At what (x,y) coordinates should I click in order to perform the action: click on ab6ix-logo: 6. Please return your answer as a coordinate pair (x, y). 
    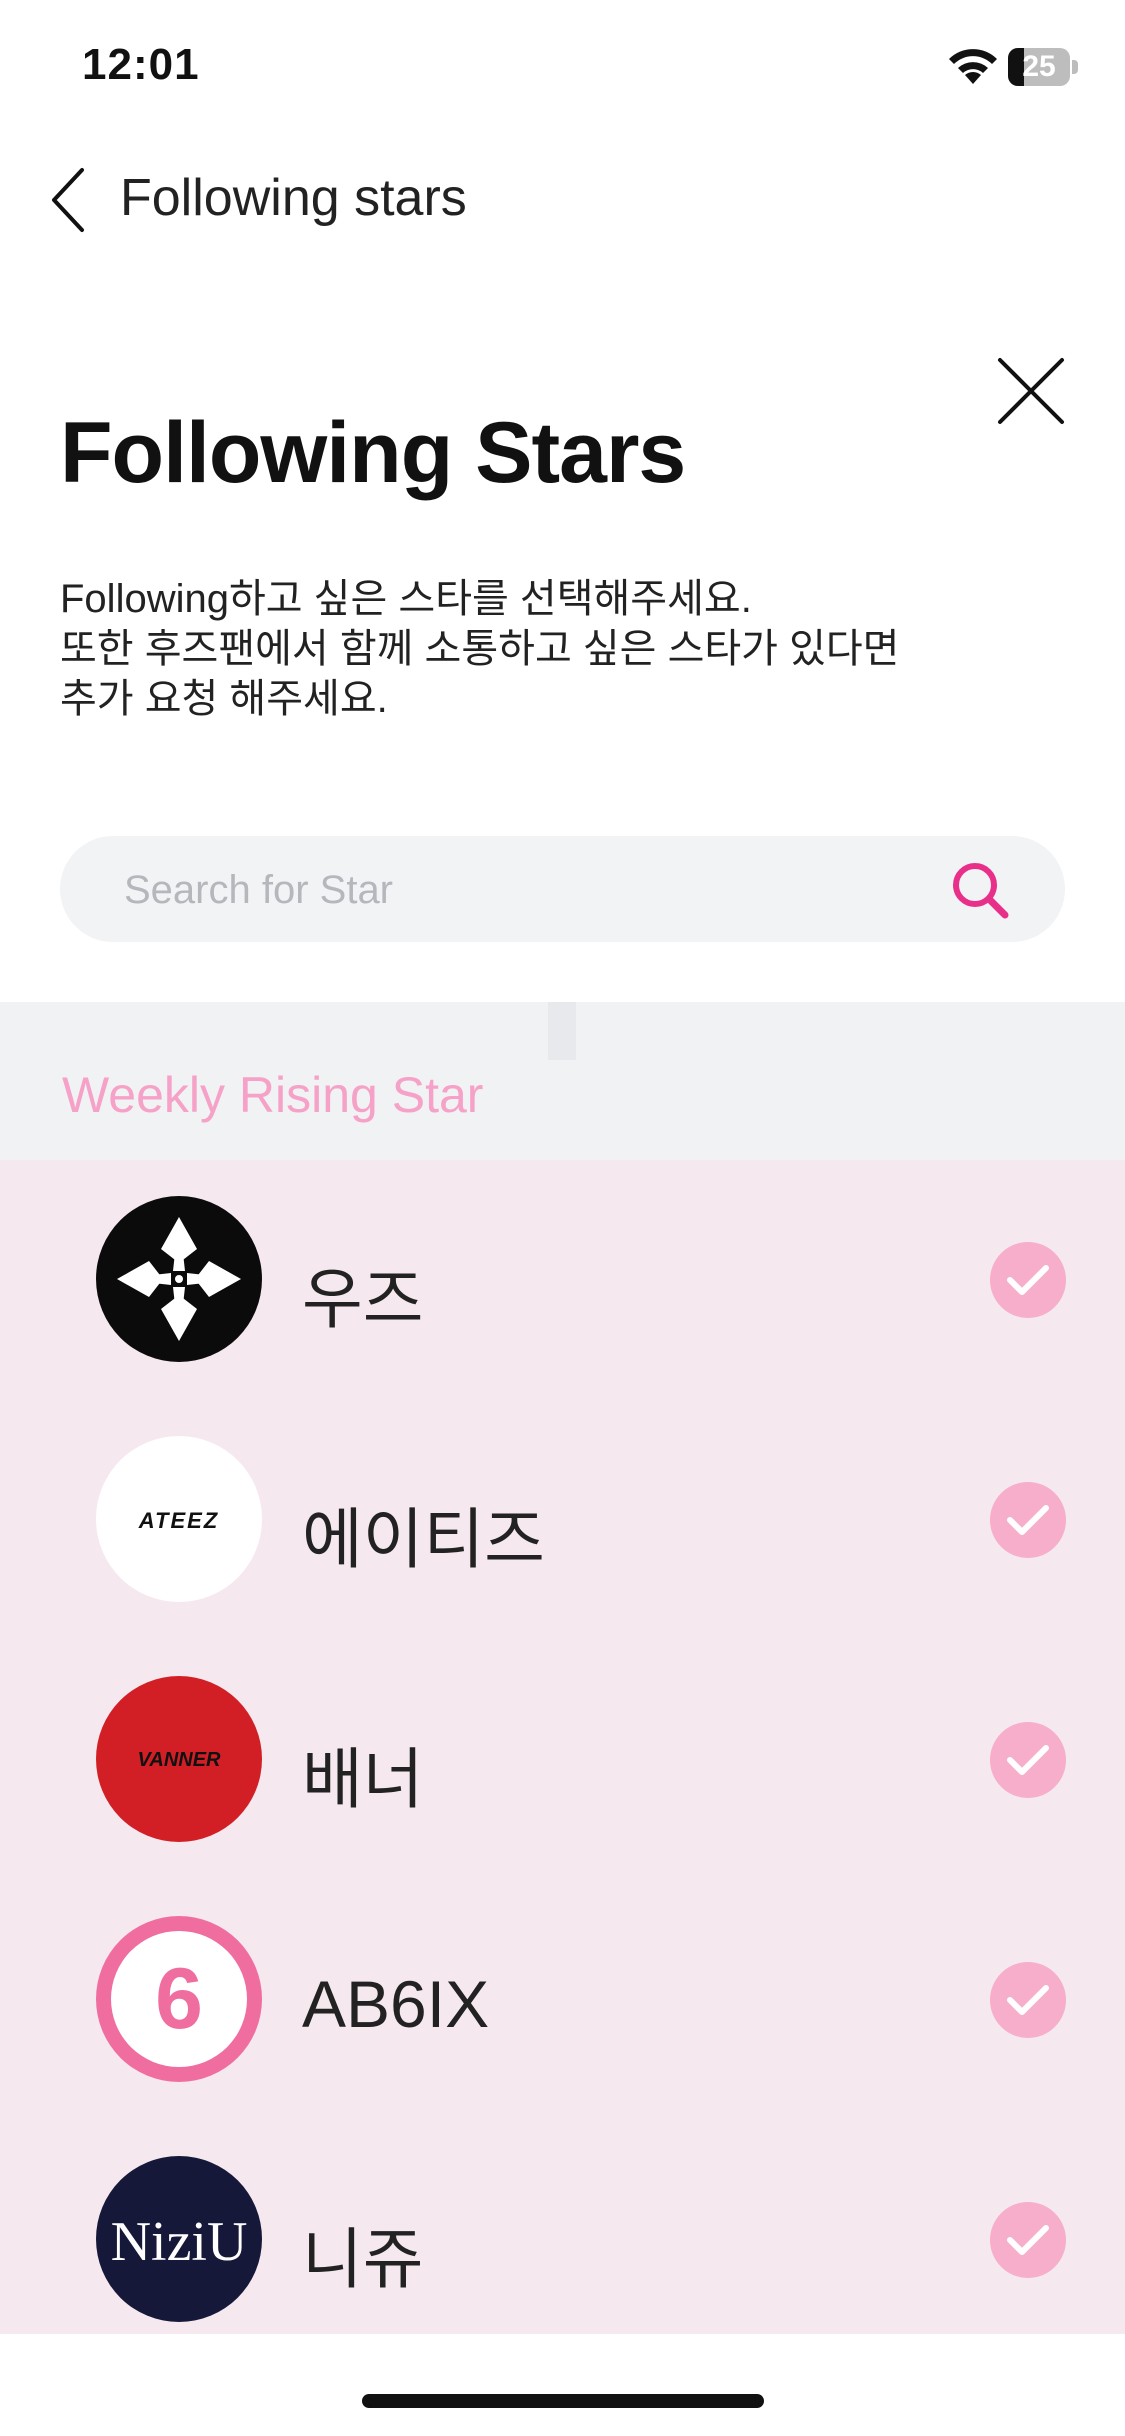
    Looking at the image, I should click on (179, 1999).